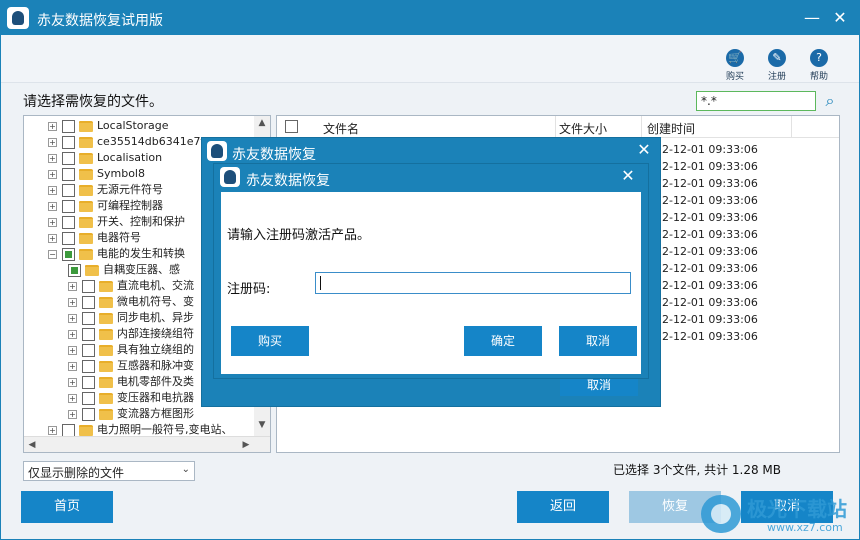  I want to click on register-tool-button: ✎ 注册, so click(777, 65).